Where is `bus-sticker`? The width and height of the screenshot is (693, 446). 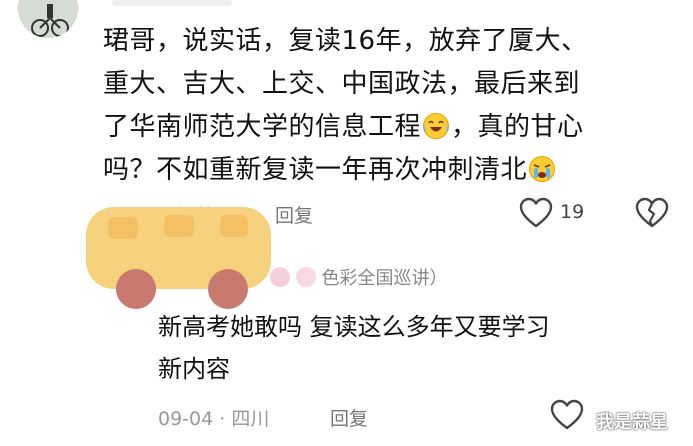 bus-sticker is located at coordinates (178, 258).